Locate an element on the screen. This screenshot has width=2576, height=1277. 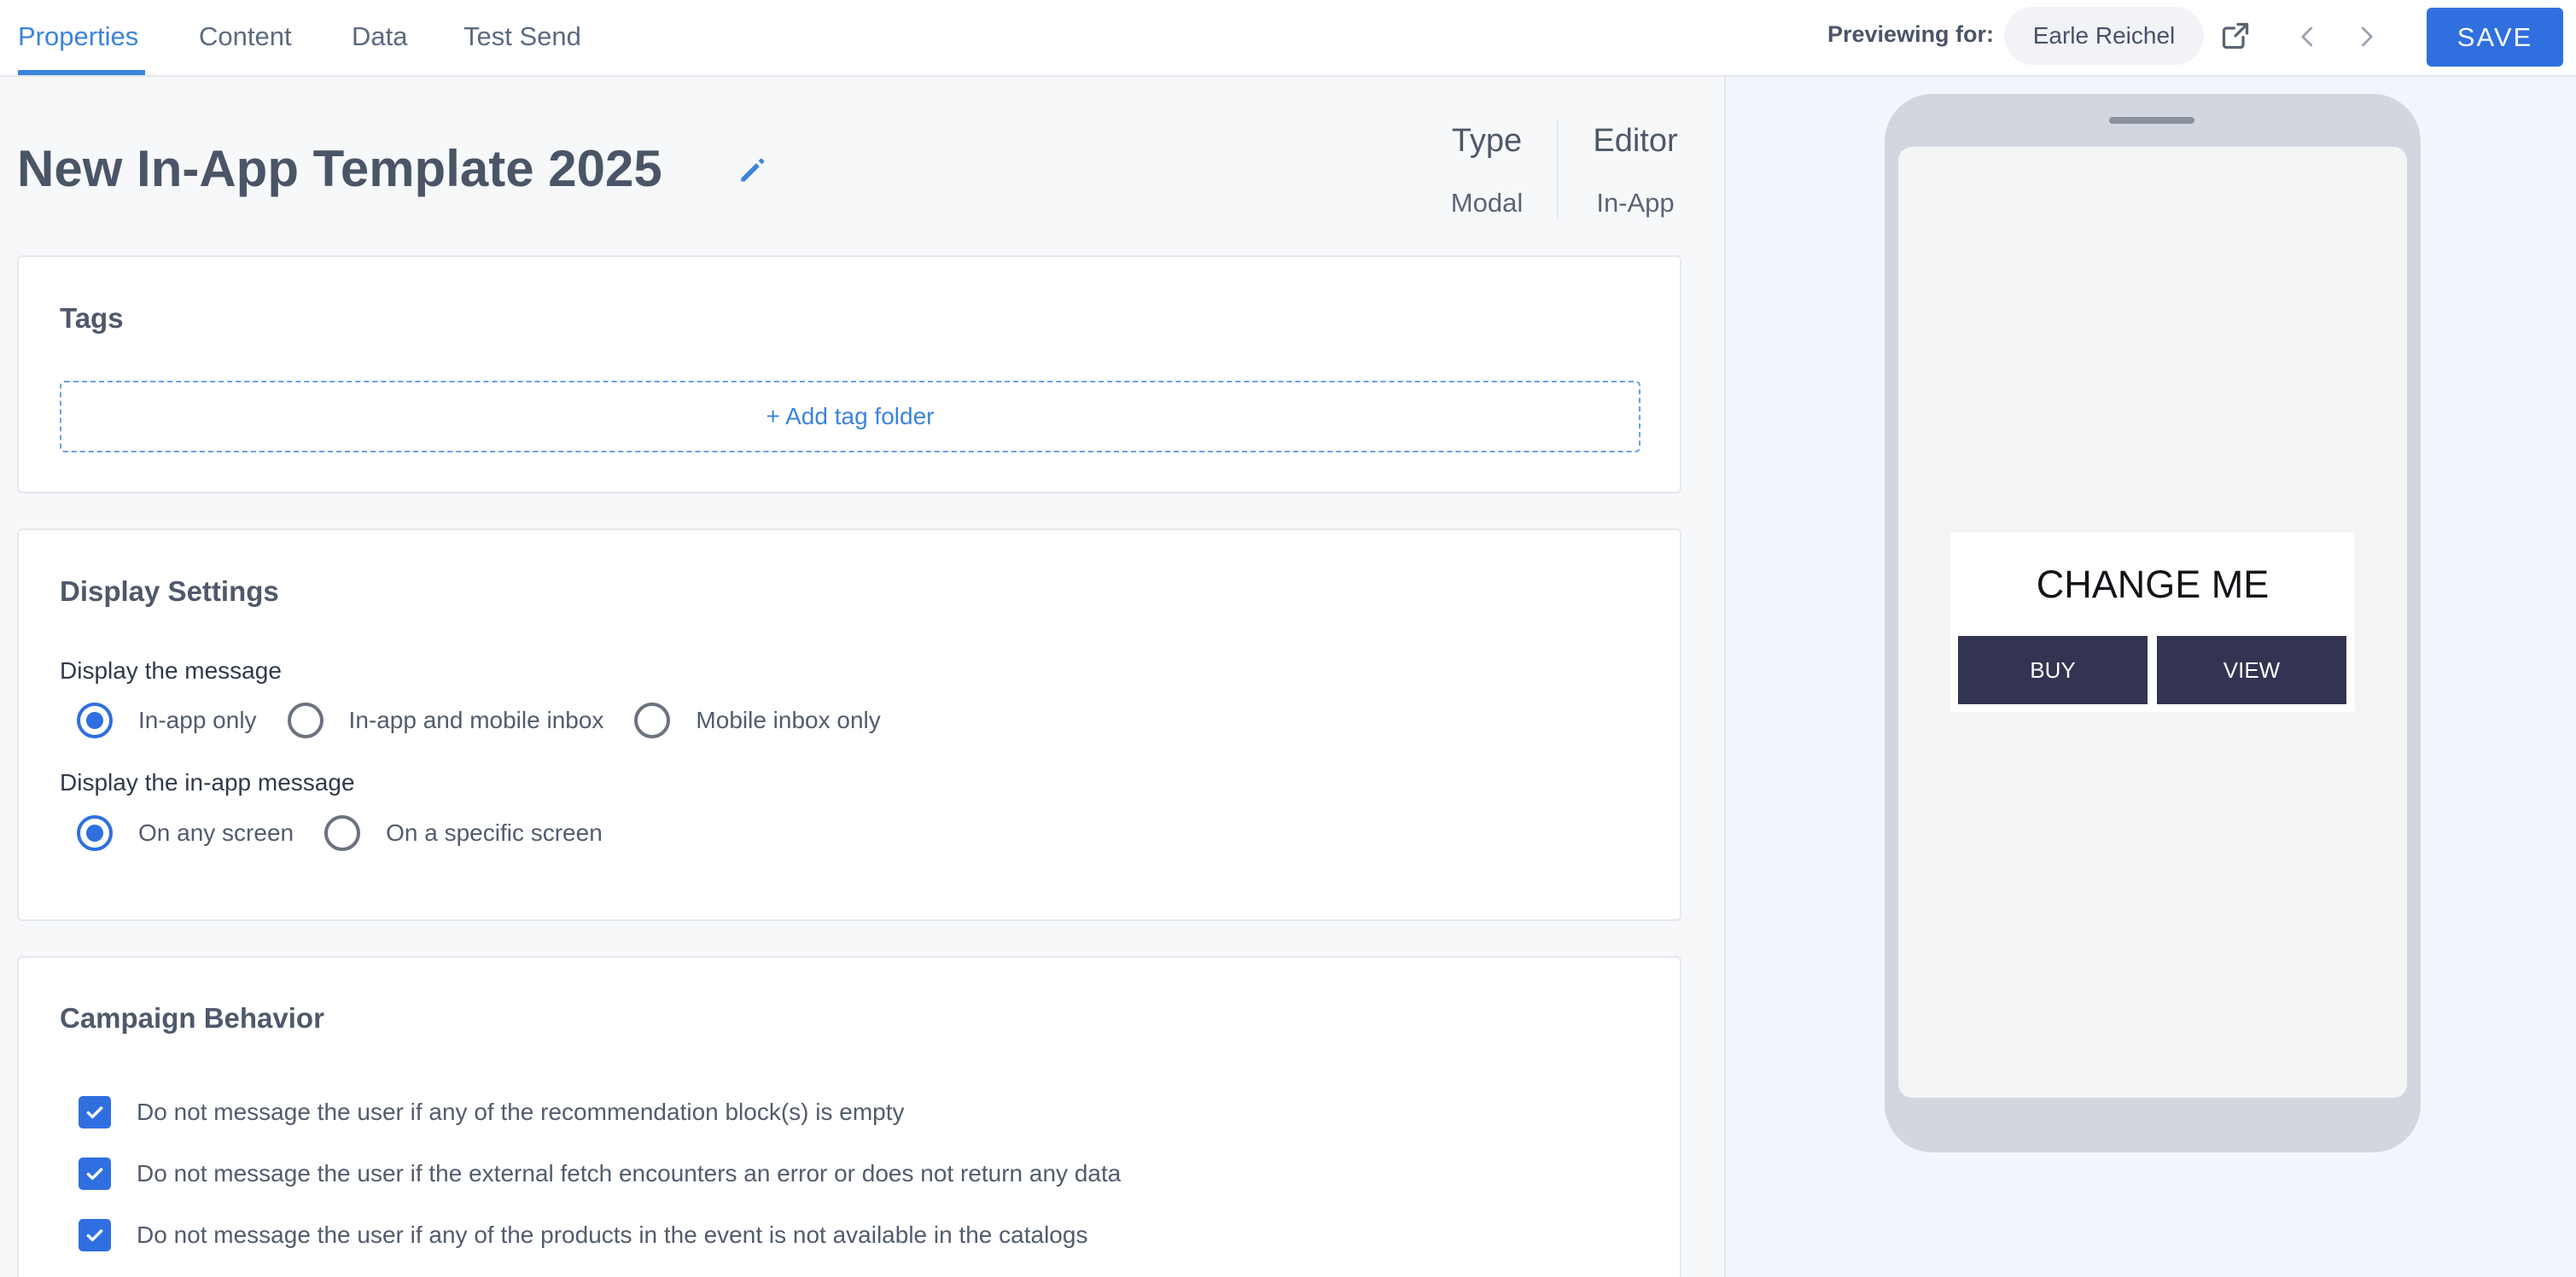
tags-card: Tags + Add tag folder is located at coordinates (849, 374).